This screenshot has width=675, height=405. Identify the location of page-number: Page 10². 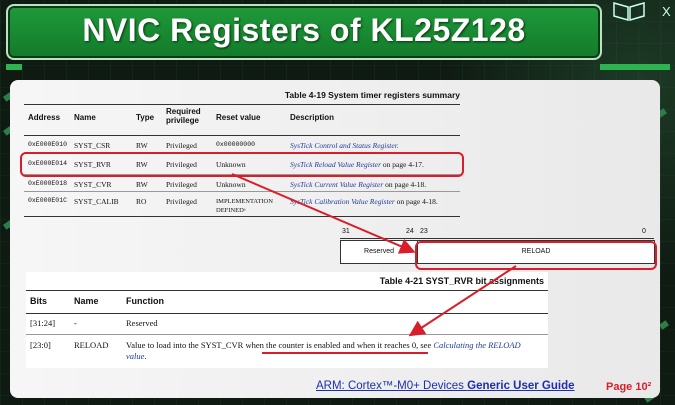
(629, 387).